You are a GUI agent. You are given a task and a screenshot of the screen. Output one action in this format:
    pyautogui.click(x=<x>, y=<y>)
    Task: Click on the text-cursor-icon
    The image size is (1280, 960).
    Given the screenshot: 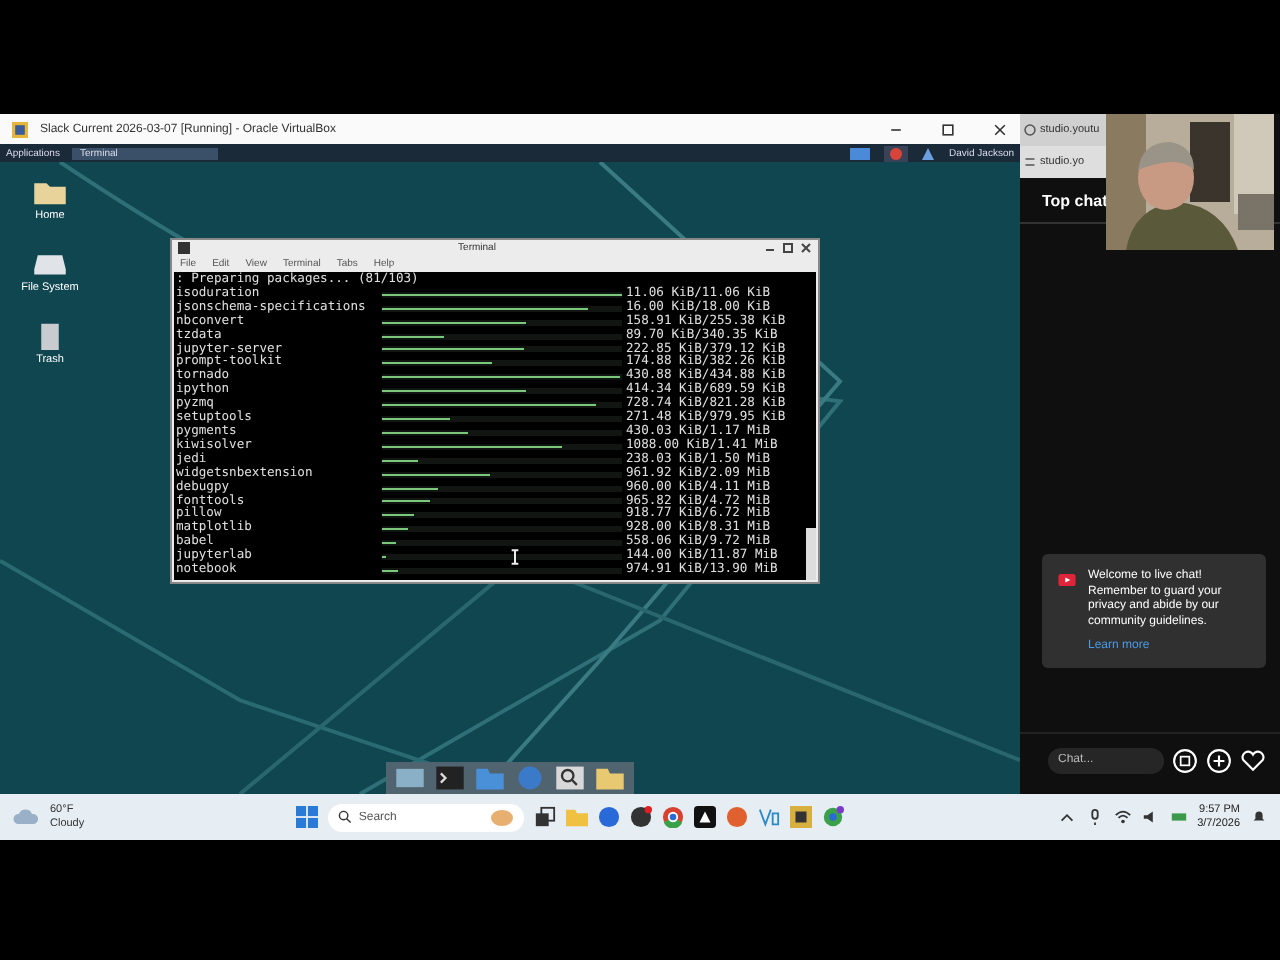 What is the action you would take?
    pyautogui.click(x=515, y=557)
    